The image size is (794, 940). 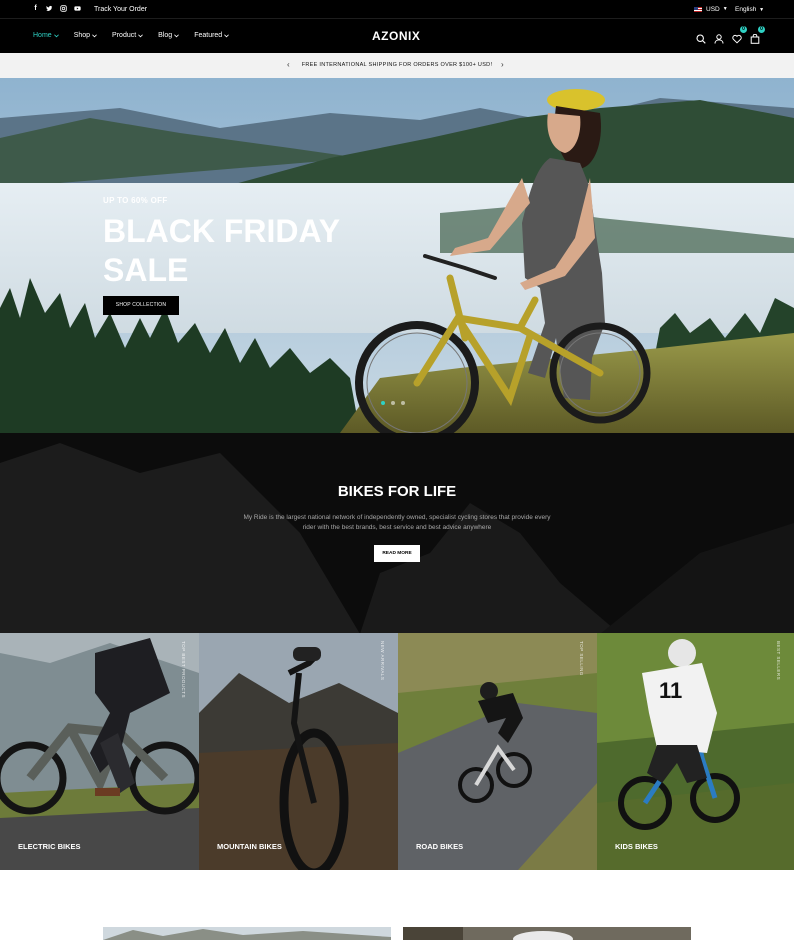 I want to click on category-card-road: TOP SELLING ROAD BIKES, so click(x=497, y=751).